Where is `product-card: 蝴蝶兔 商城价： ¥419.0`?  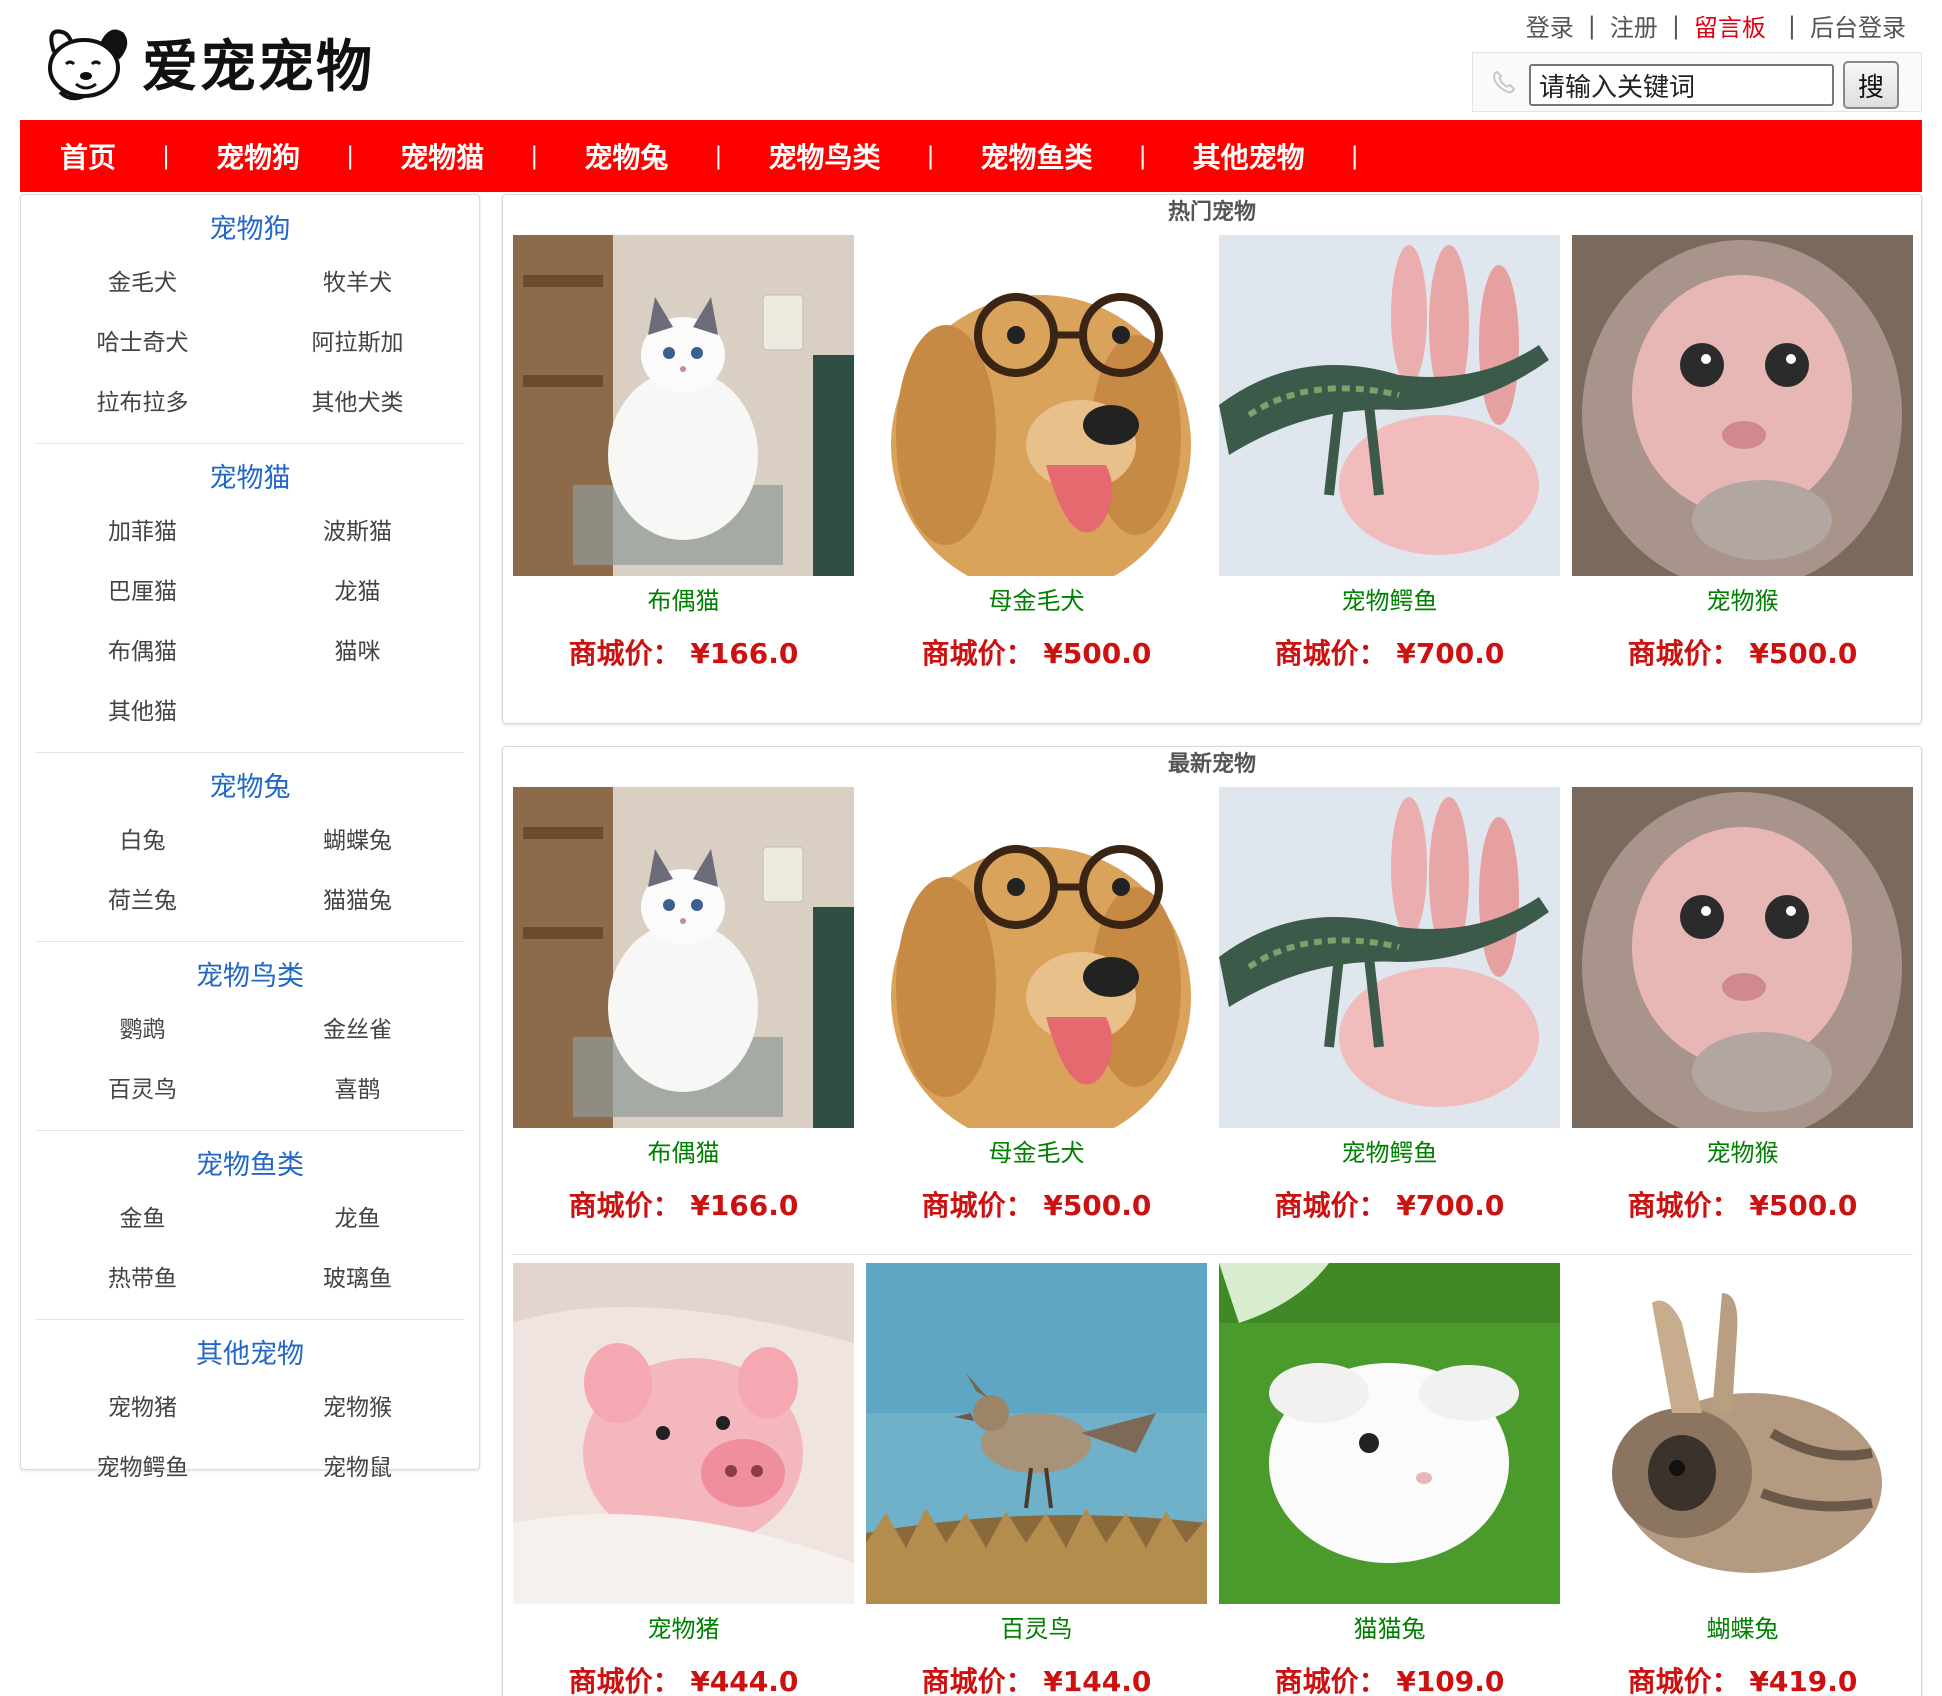
product-card: 蝴蝶兔 商城价： ¥419.0 is located at coordinates (1742, 1479).